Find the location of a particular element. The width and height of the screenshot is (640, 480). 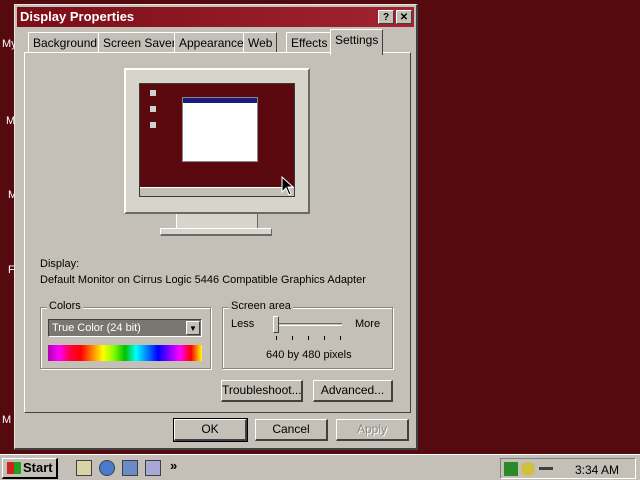

title-bar: Display Properties ? ✕ is located at coordinates (215, 17).